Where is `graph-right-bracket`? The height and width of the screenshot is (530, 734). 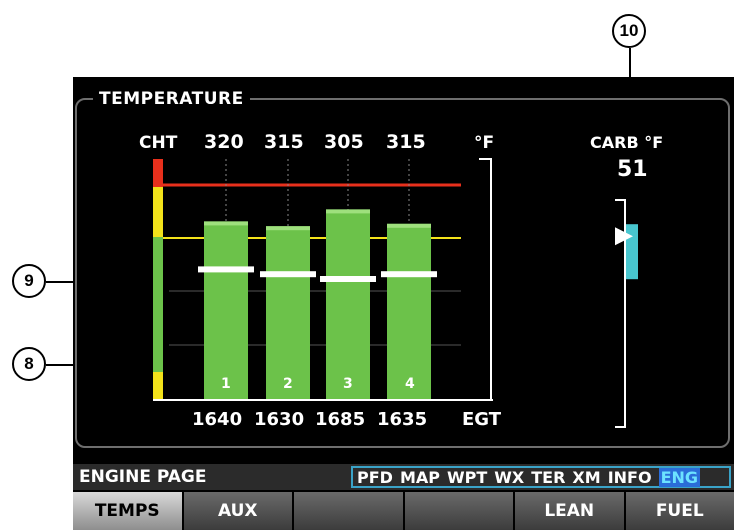
graph-right-bracket is located at coordinates (485, 279).